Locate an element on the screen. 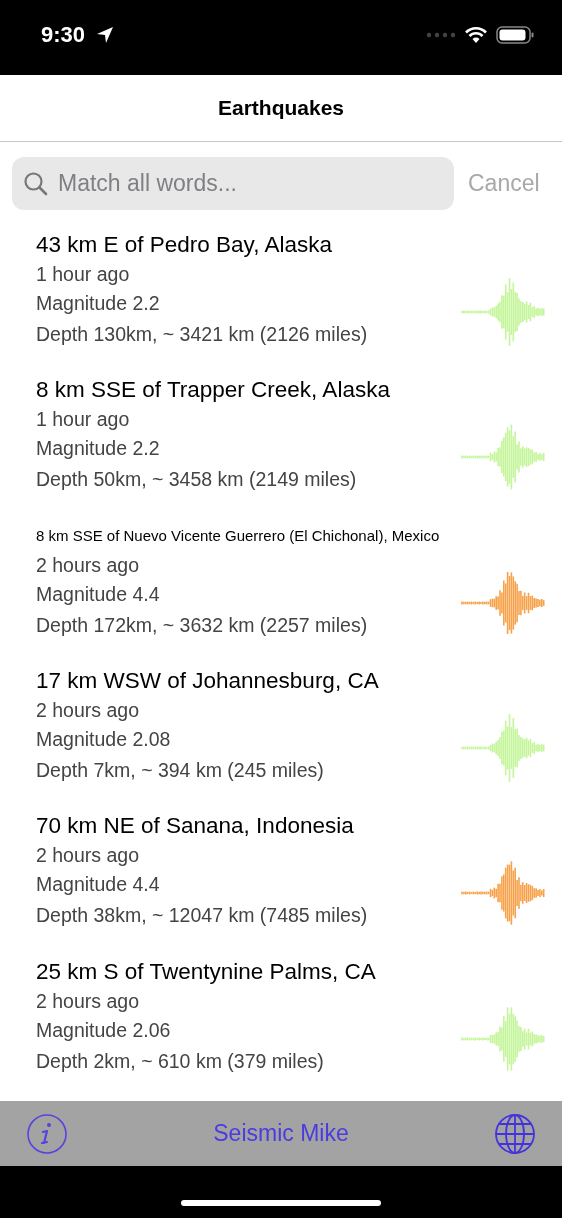 This screenshot has height=1218, width=562. battery-icon is located at coordinates (516, 34).